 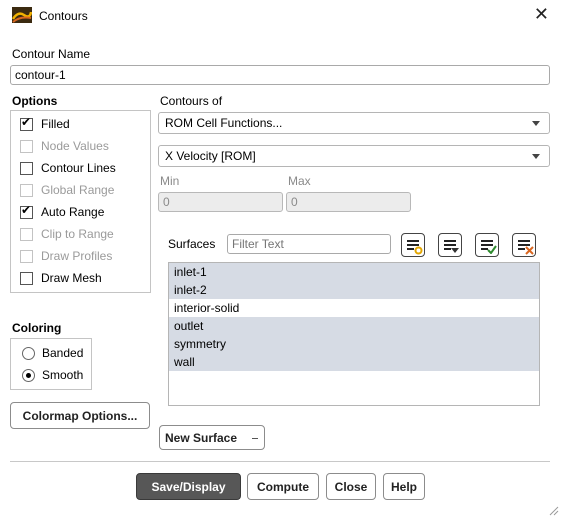 What do you see at coordinates (524, 245) in the screenshot?
I see `deselect-all-icon` at bounding box center [524, 245].